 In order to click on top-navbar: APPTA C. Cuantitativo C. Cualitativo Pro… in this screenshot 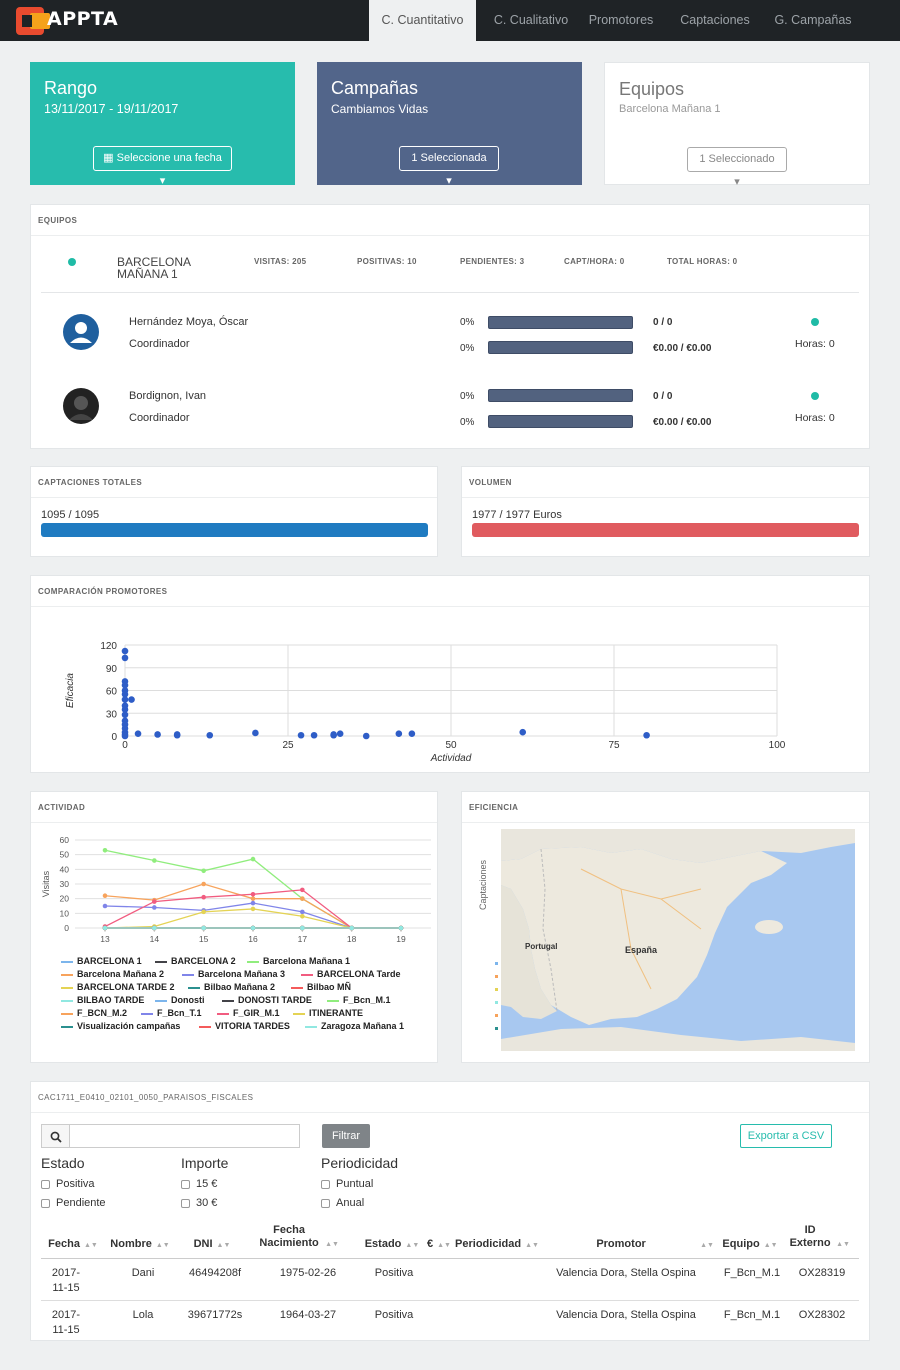, I will do `click(450, 20)`.